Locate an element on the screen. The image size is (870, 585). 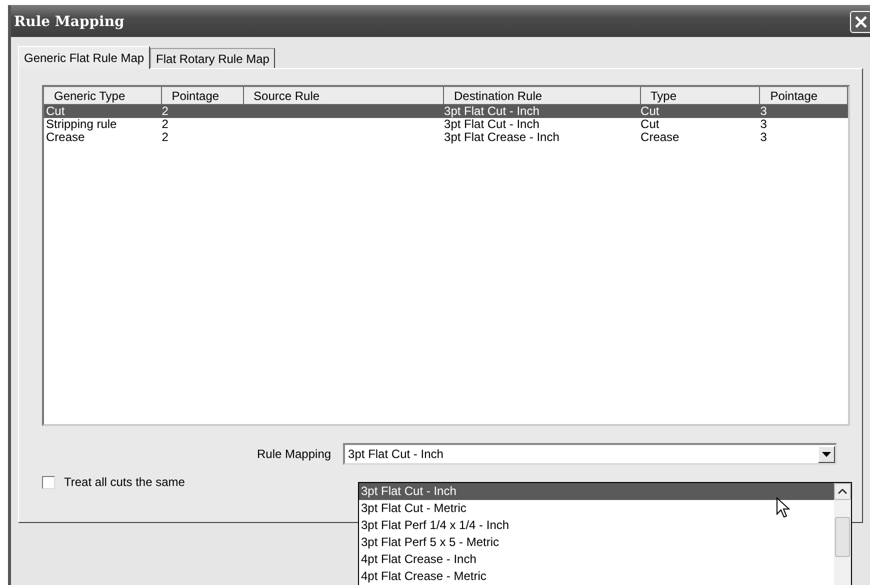
close-button is located at coordinates (860, 21).